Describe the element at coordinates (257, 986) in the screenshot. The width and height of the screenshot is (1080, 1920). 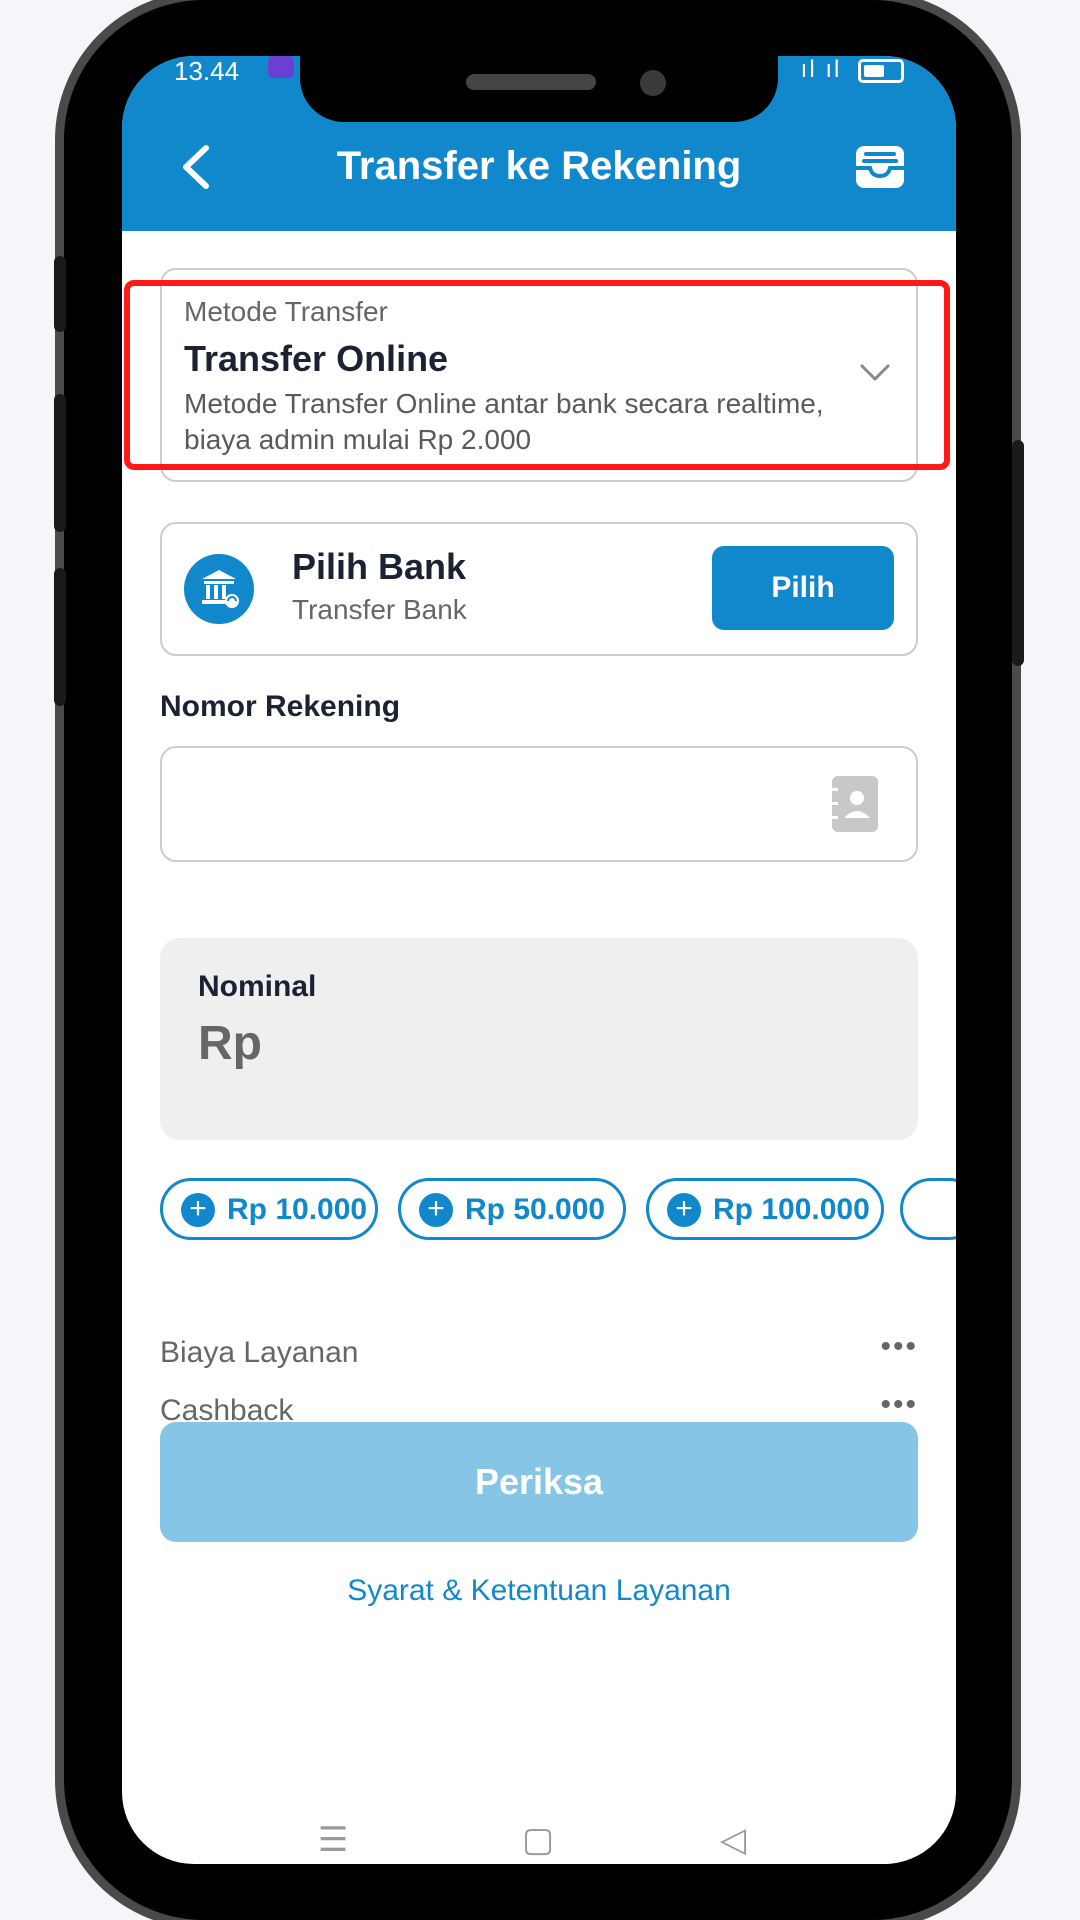
I see `nominal-label: Nominal` at that location.